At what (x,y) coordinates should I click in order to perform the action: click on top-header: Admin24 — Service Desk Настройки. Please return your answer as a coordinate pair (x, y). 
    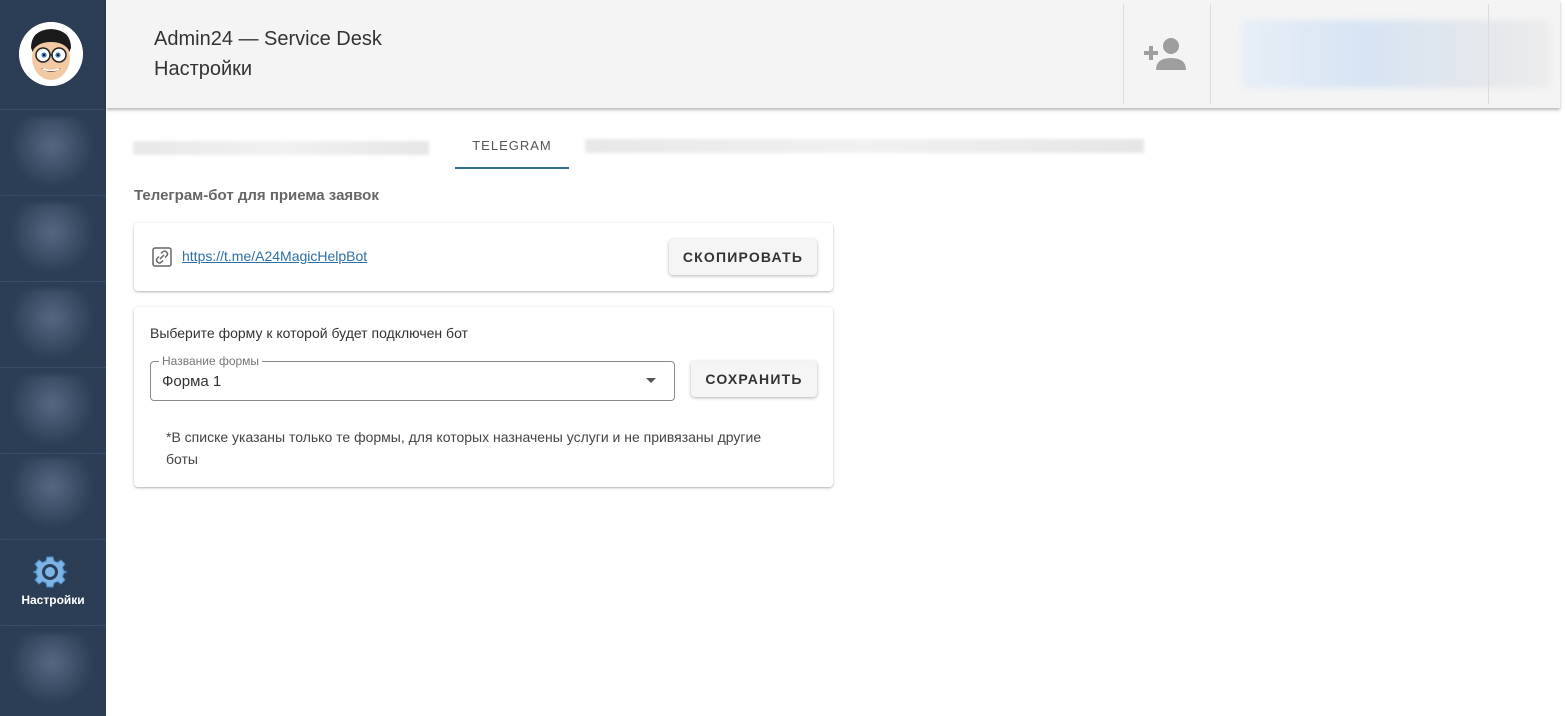
    Looking at the image, I should click on (833, 54).